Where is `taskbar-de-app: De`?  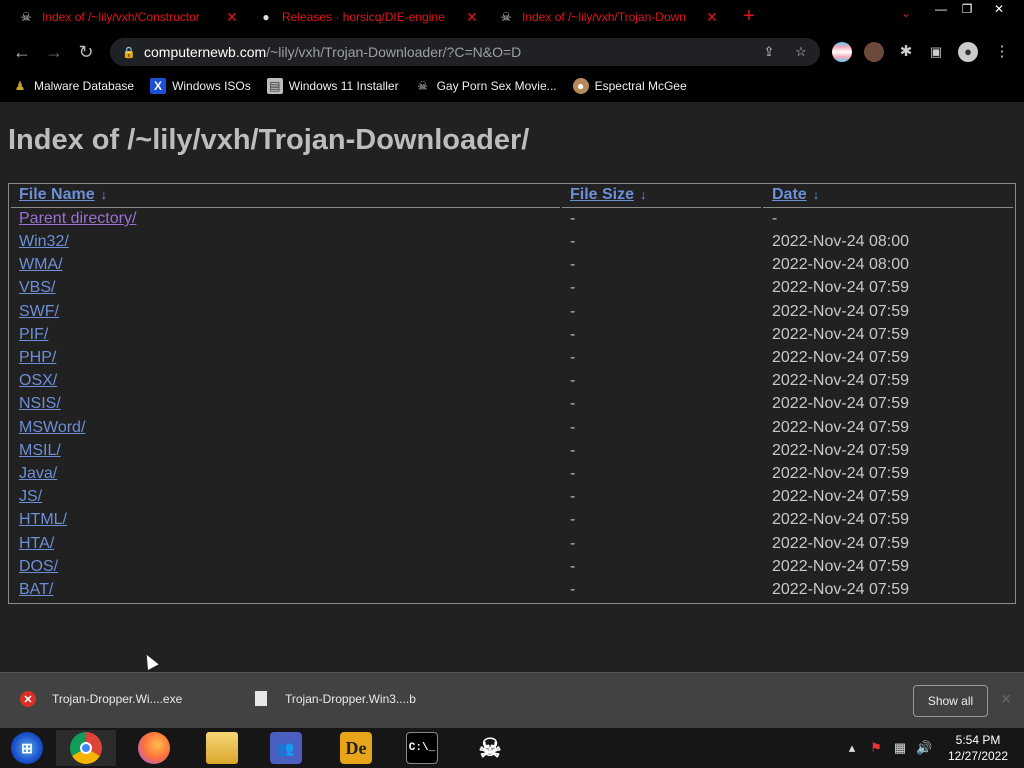 taskbar-de-app: De is located at coordinates (356, 748).